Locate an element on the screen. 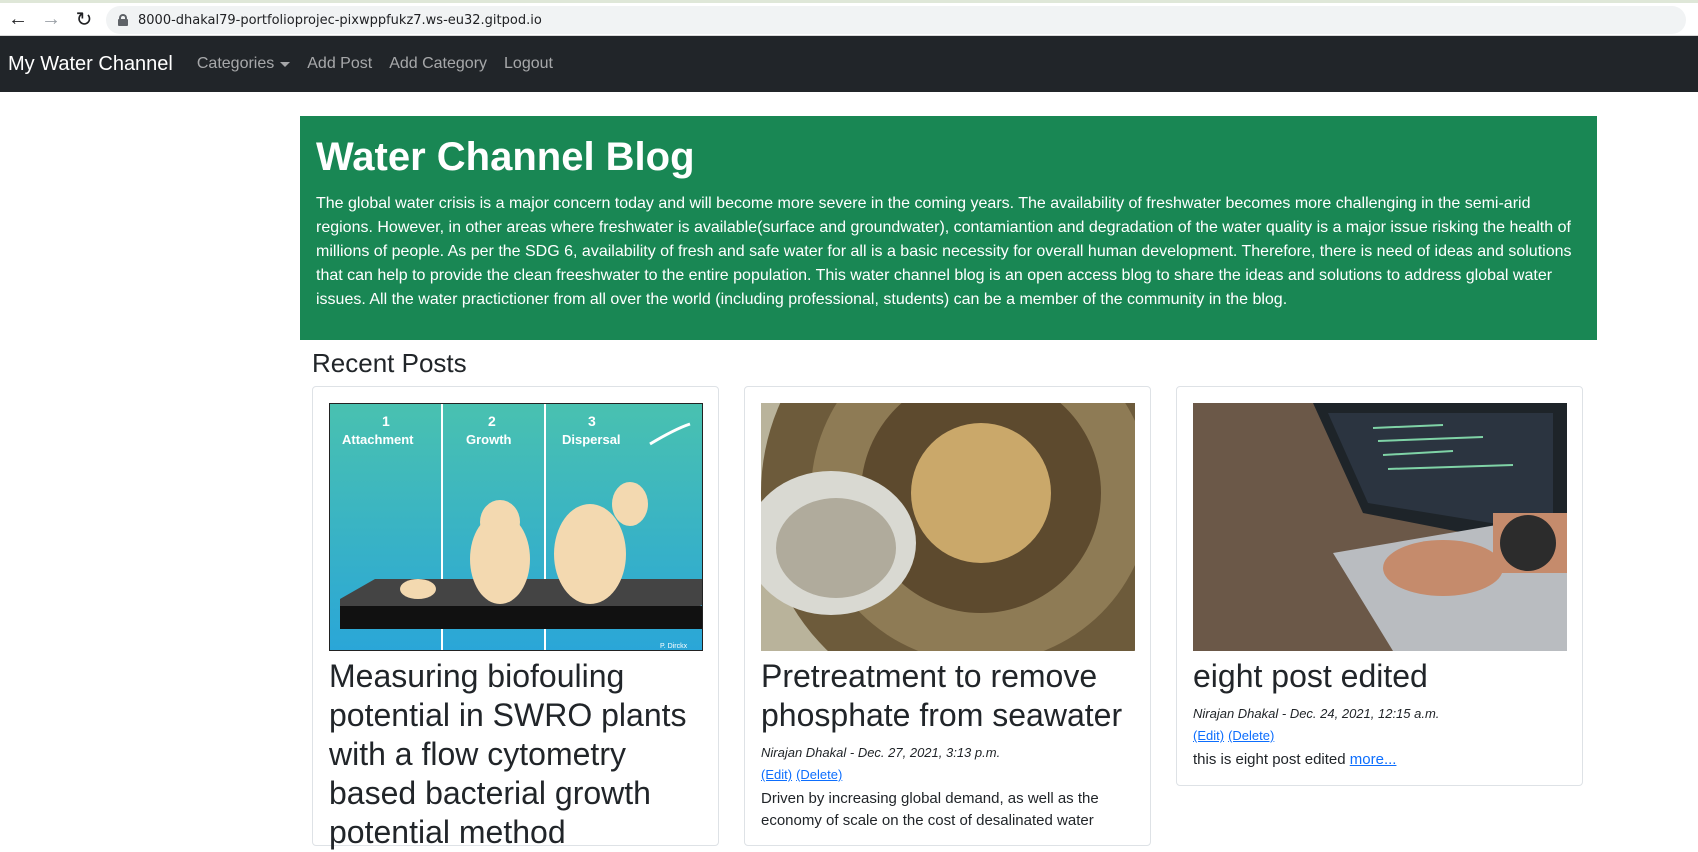 This screenshot has width=1698, height=852. nav-categories-label: Categories is located at coordinates (235, 63).